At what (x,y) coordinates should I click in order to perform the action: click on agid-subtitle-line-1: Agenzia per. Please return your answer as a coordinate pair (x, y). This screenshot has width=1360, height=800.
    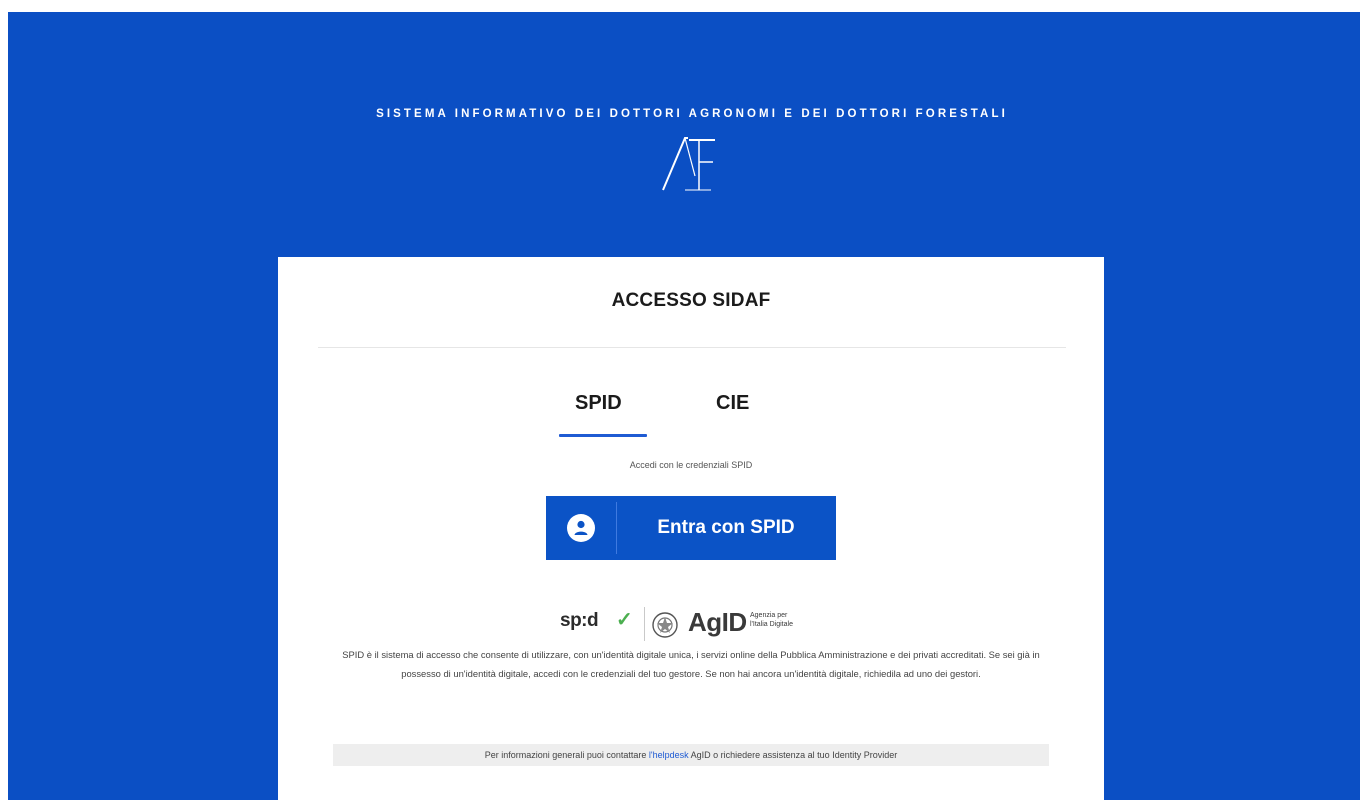
    Looking at the image, I should click on (769, 615).